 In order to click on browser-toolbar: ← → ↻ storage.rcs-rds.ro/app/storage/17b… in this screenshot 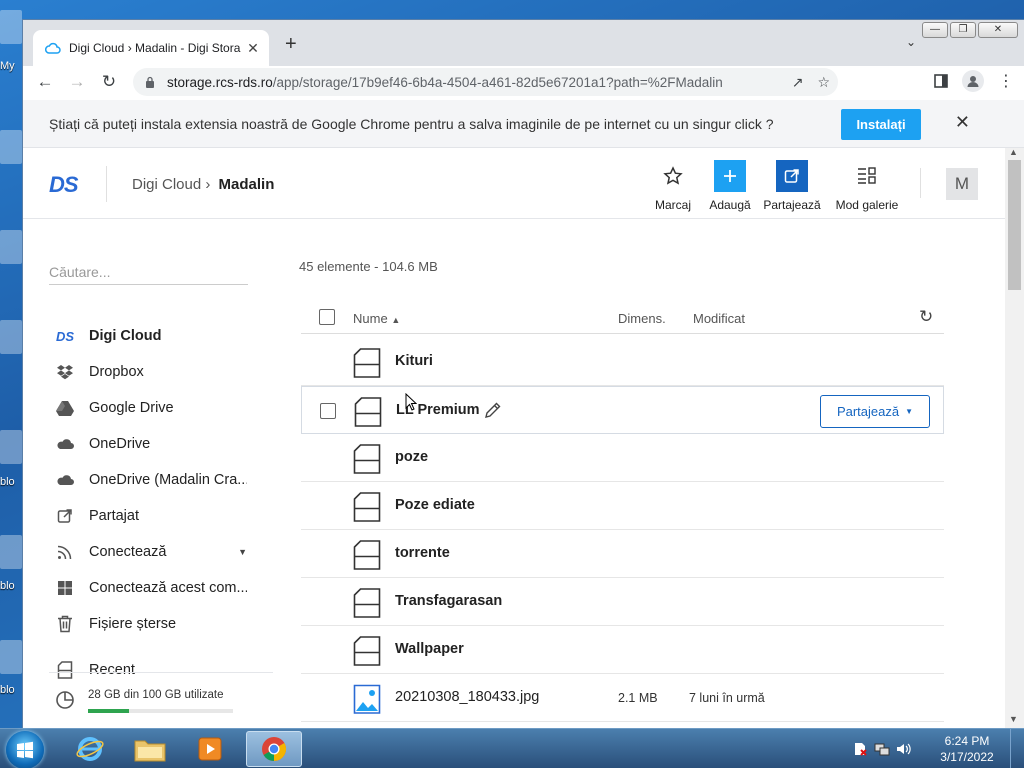, I will do `click(523, 82)`.